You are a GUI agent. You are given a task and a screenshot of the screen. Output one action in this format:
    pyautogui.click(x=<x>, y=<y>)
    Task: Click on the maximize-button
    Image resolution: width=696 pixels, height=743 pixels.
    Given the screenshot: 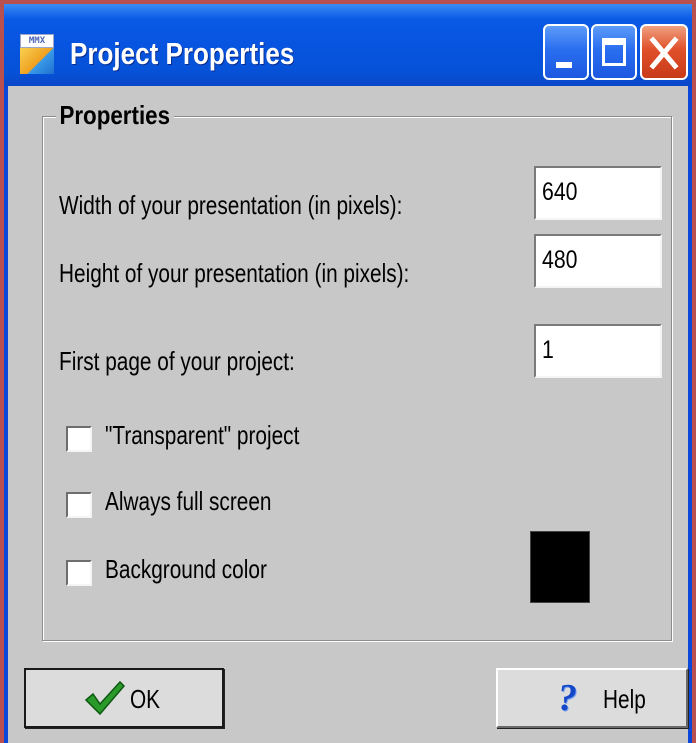 What is the action you would take?
    pyautogui.click(x=614, y=52)
    